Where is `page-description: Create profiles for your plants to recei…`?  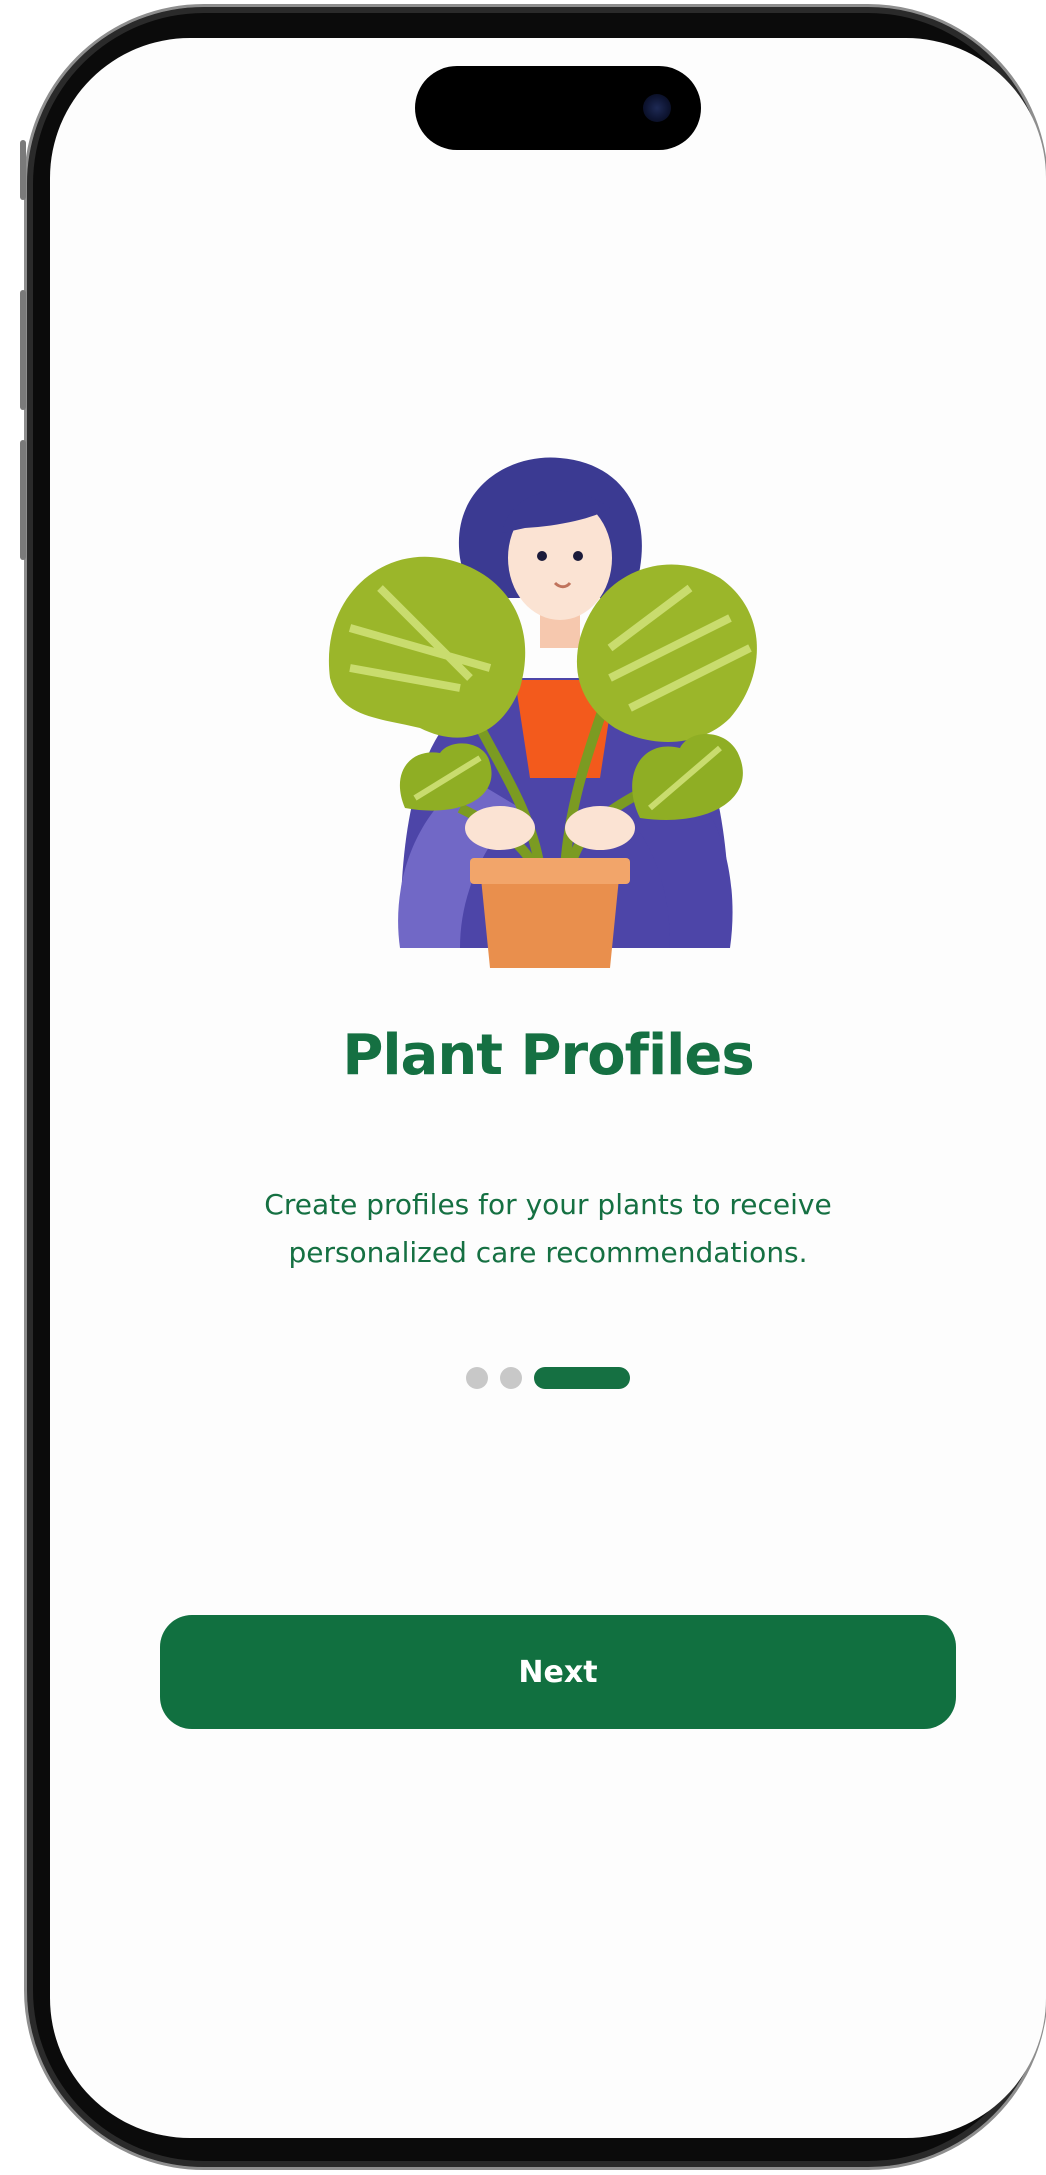
page-description: Create profiles for your plants to recei… is located at coordinates (548, 1228).